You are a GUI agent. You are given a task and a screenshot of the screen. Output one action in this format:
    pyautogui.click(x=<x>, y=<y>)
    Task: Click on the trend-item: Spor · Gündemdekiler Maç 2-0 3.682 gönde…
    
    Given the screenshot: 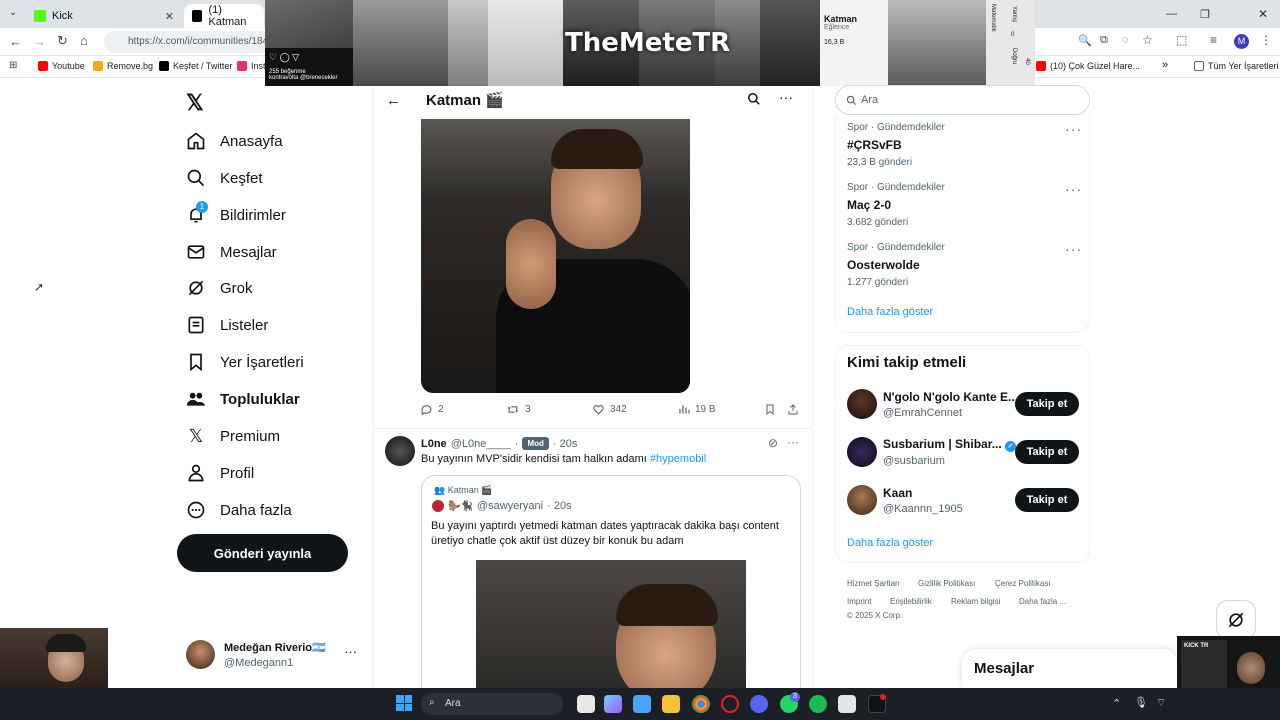 What is the action you would take?
    pyautogui.click(x=896, y=205)
    